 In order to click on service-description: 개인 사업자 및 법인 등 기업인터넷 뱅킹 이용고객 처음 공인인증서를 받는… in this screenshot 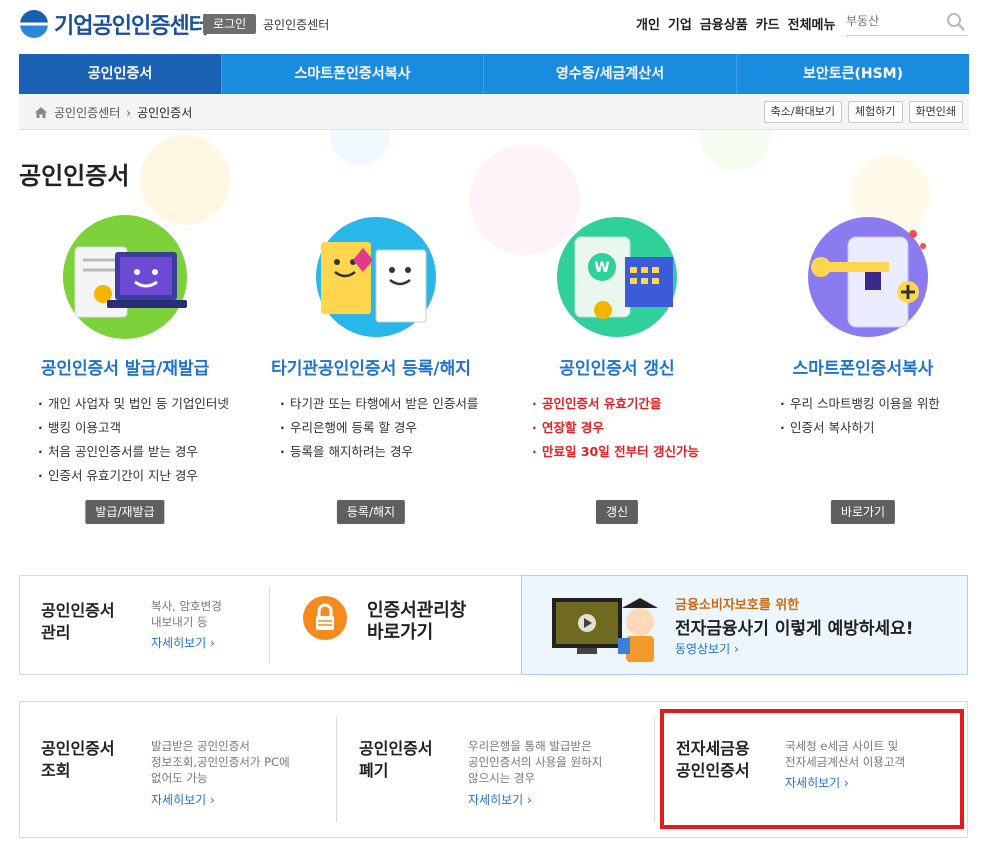, I will do `click(132, 440)`.